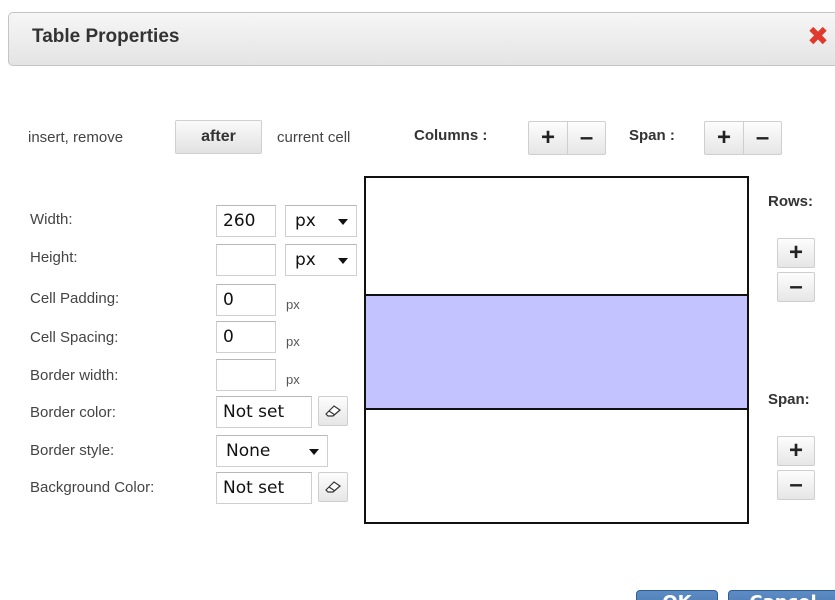 The height and width of the screenshot is (600, 835). I want to click on row-span-decrease-button: –, so click(796, 485).